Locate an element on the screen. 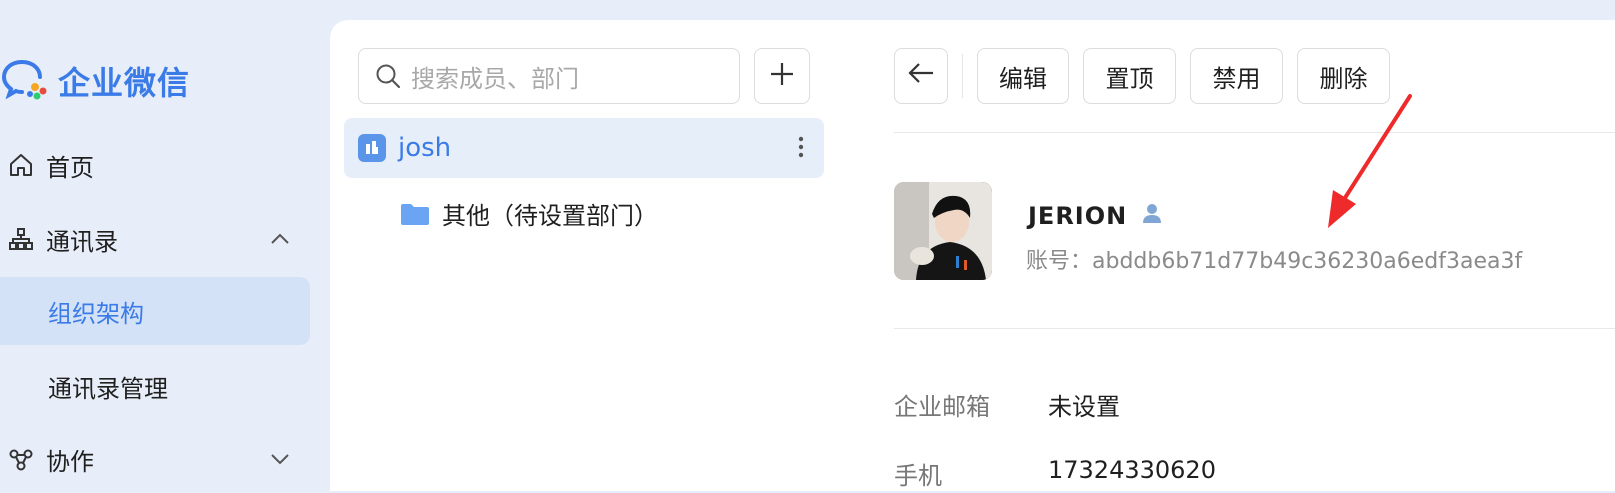 This screenshot has height=493, width=1615. sidebar-item-contacts-management: 通讯录管理 is located at coordinates (155, 386).